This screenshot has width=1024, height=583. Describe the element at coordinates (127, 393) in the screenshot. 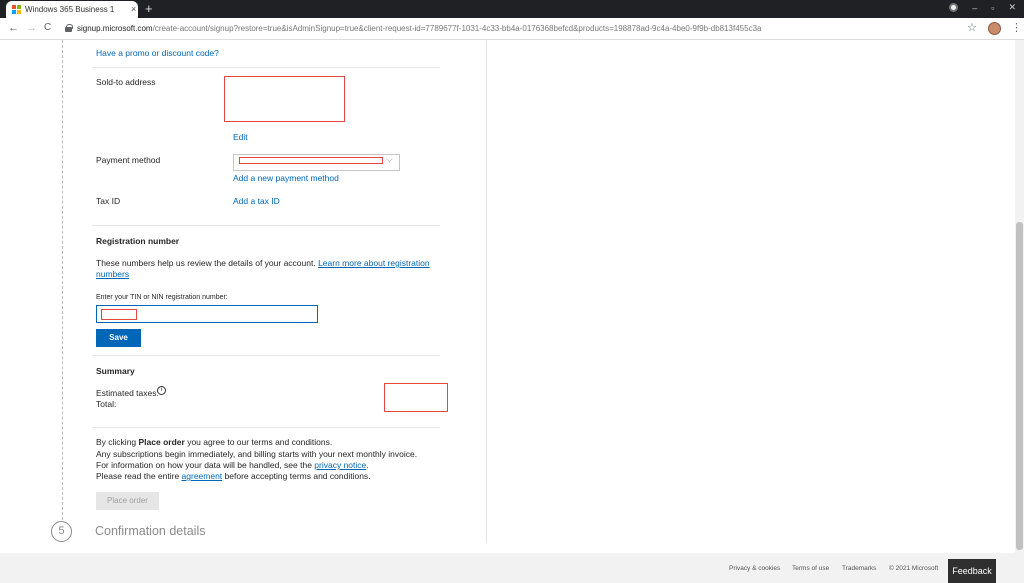

I see `estimated-taxes-label: Estimated taxes:` at that location.